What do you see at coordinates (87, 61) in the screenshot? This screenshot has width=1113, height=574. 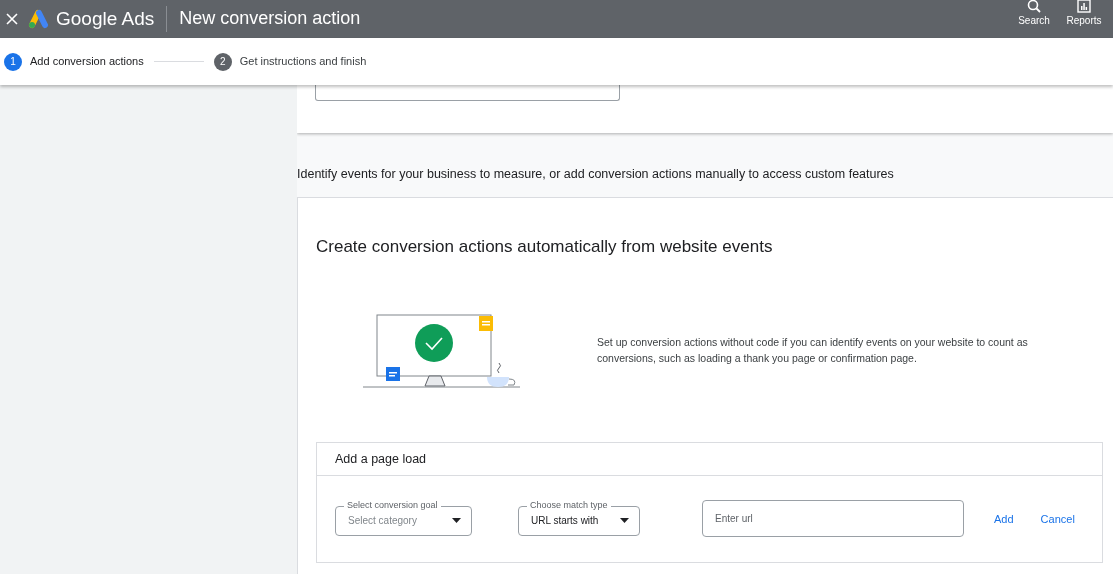 I see `step-label: Add conversion actions` at bounding box center [87, 61].